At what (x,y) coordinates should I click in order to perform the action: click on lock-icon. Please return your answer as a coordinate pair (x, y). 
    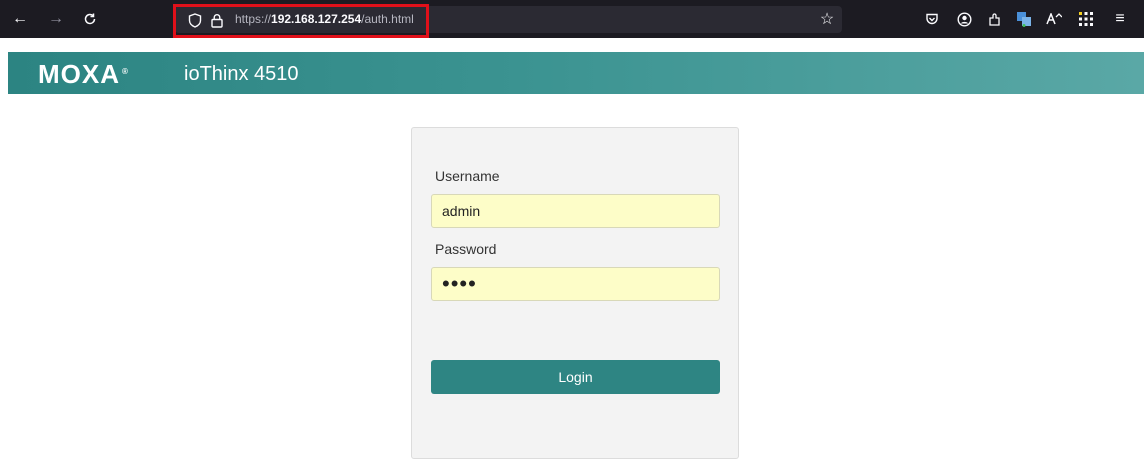
    Looking at the image, I should click on (217, 20).